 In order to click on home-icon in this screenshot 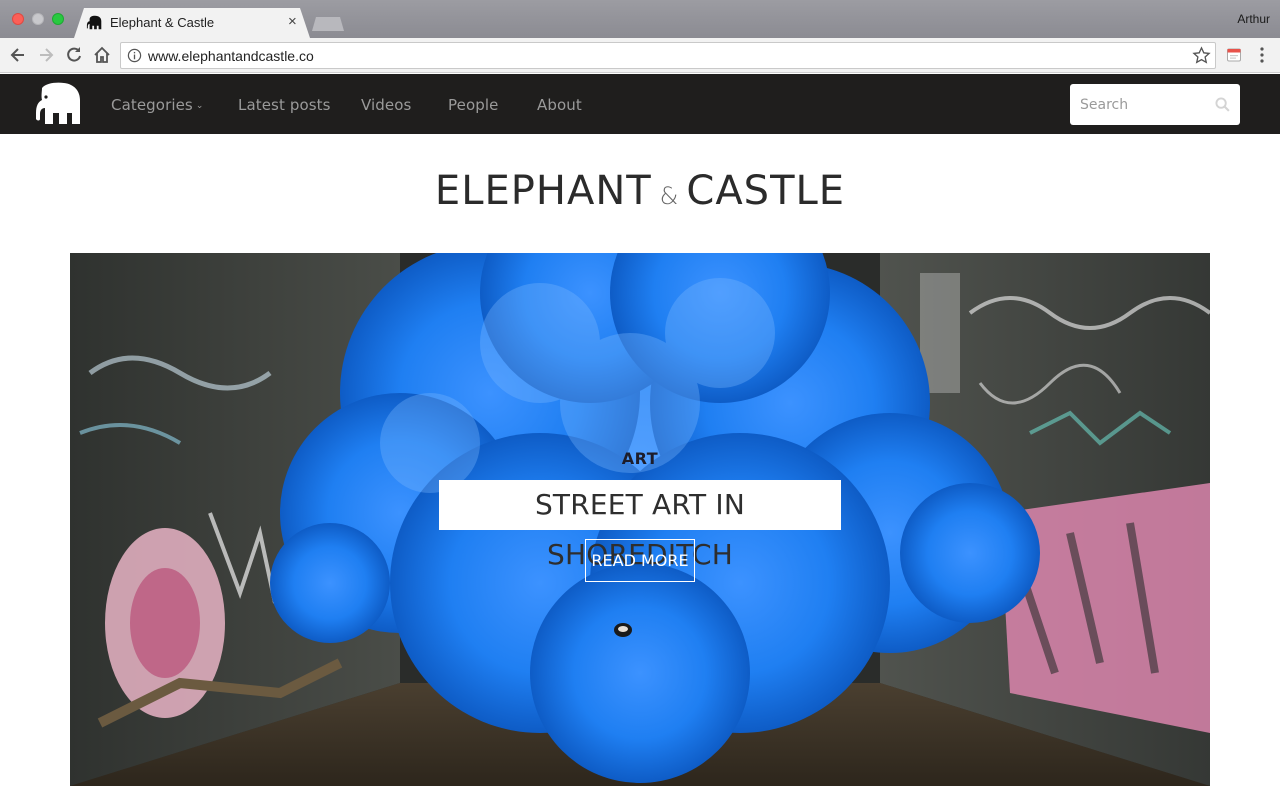, I will do `click(102, 55)`.